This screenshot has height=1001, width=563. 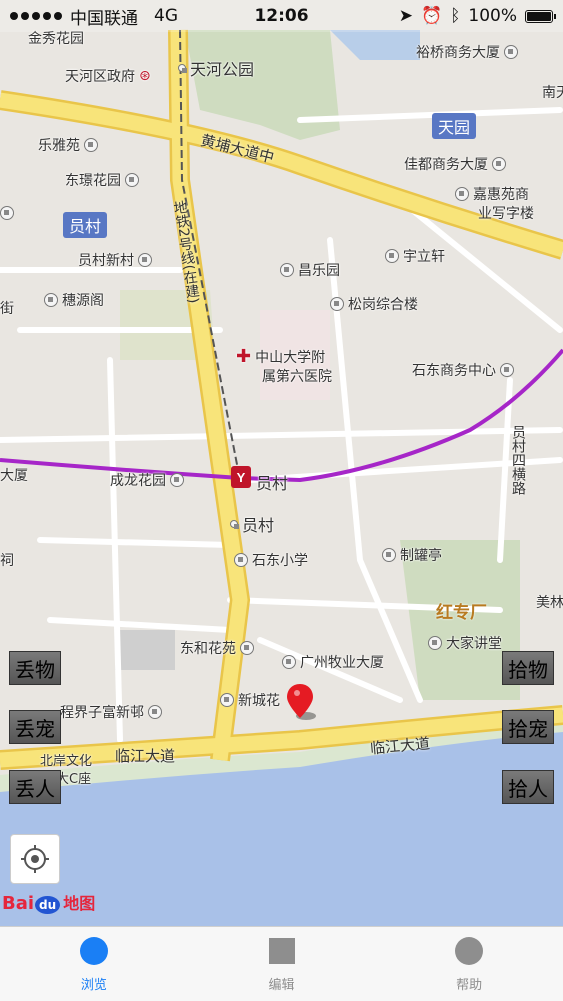 I want to click on status-bar: 中国联通 4G 12:06 ➤ ⏰ ᛒ 100%, so click(x=281, y=16).